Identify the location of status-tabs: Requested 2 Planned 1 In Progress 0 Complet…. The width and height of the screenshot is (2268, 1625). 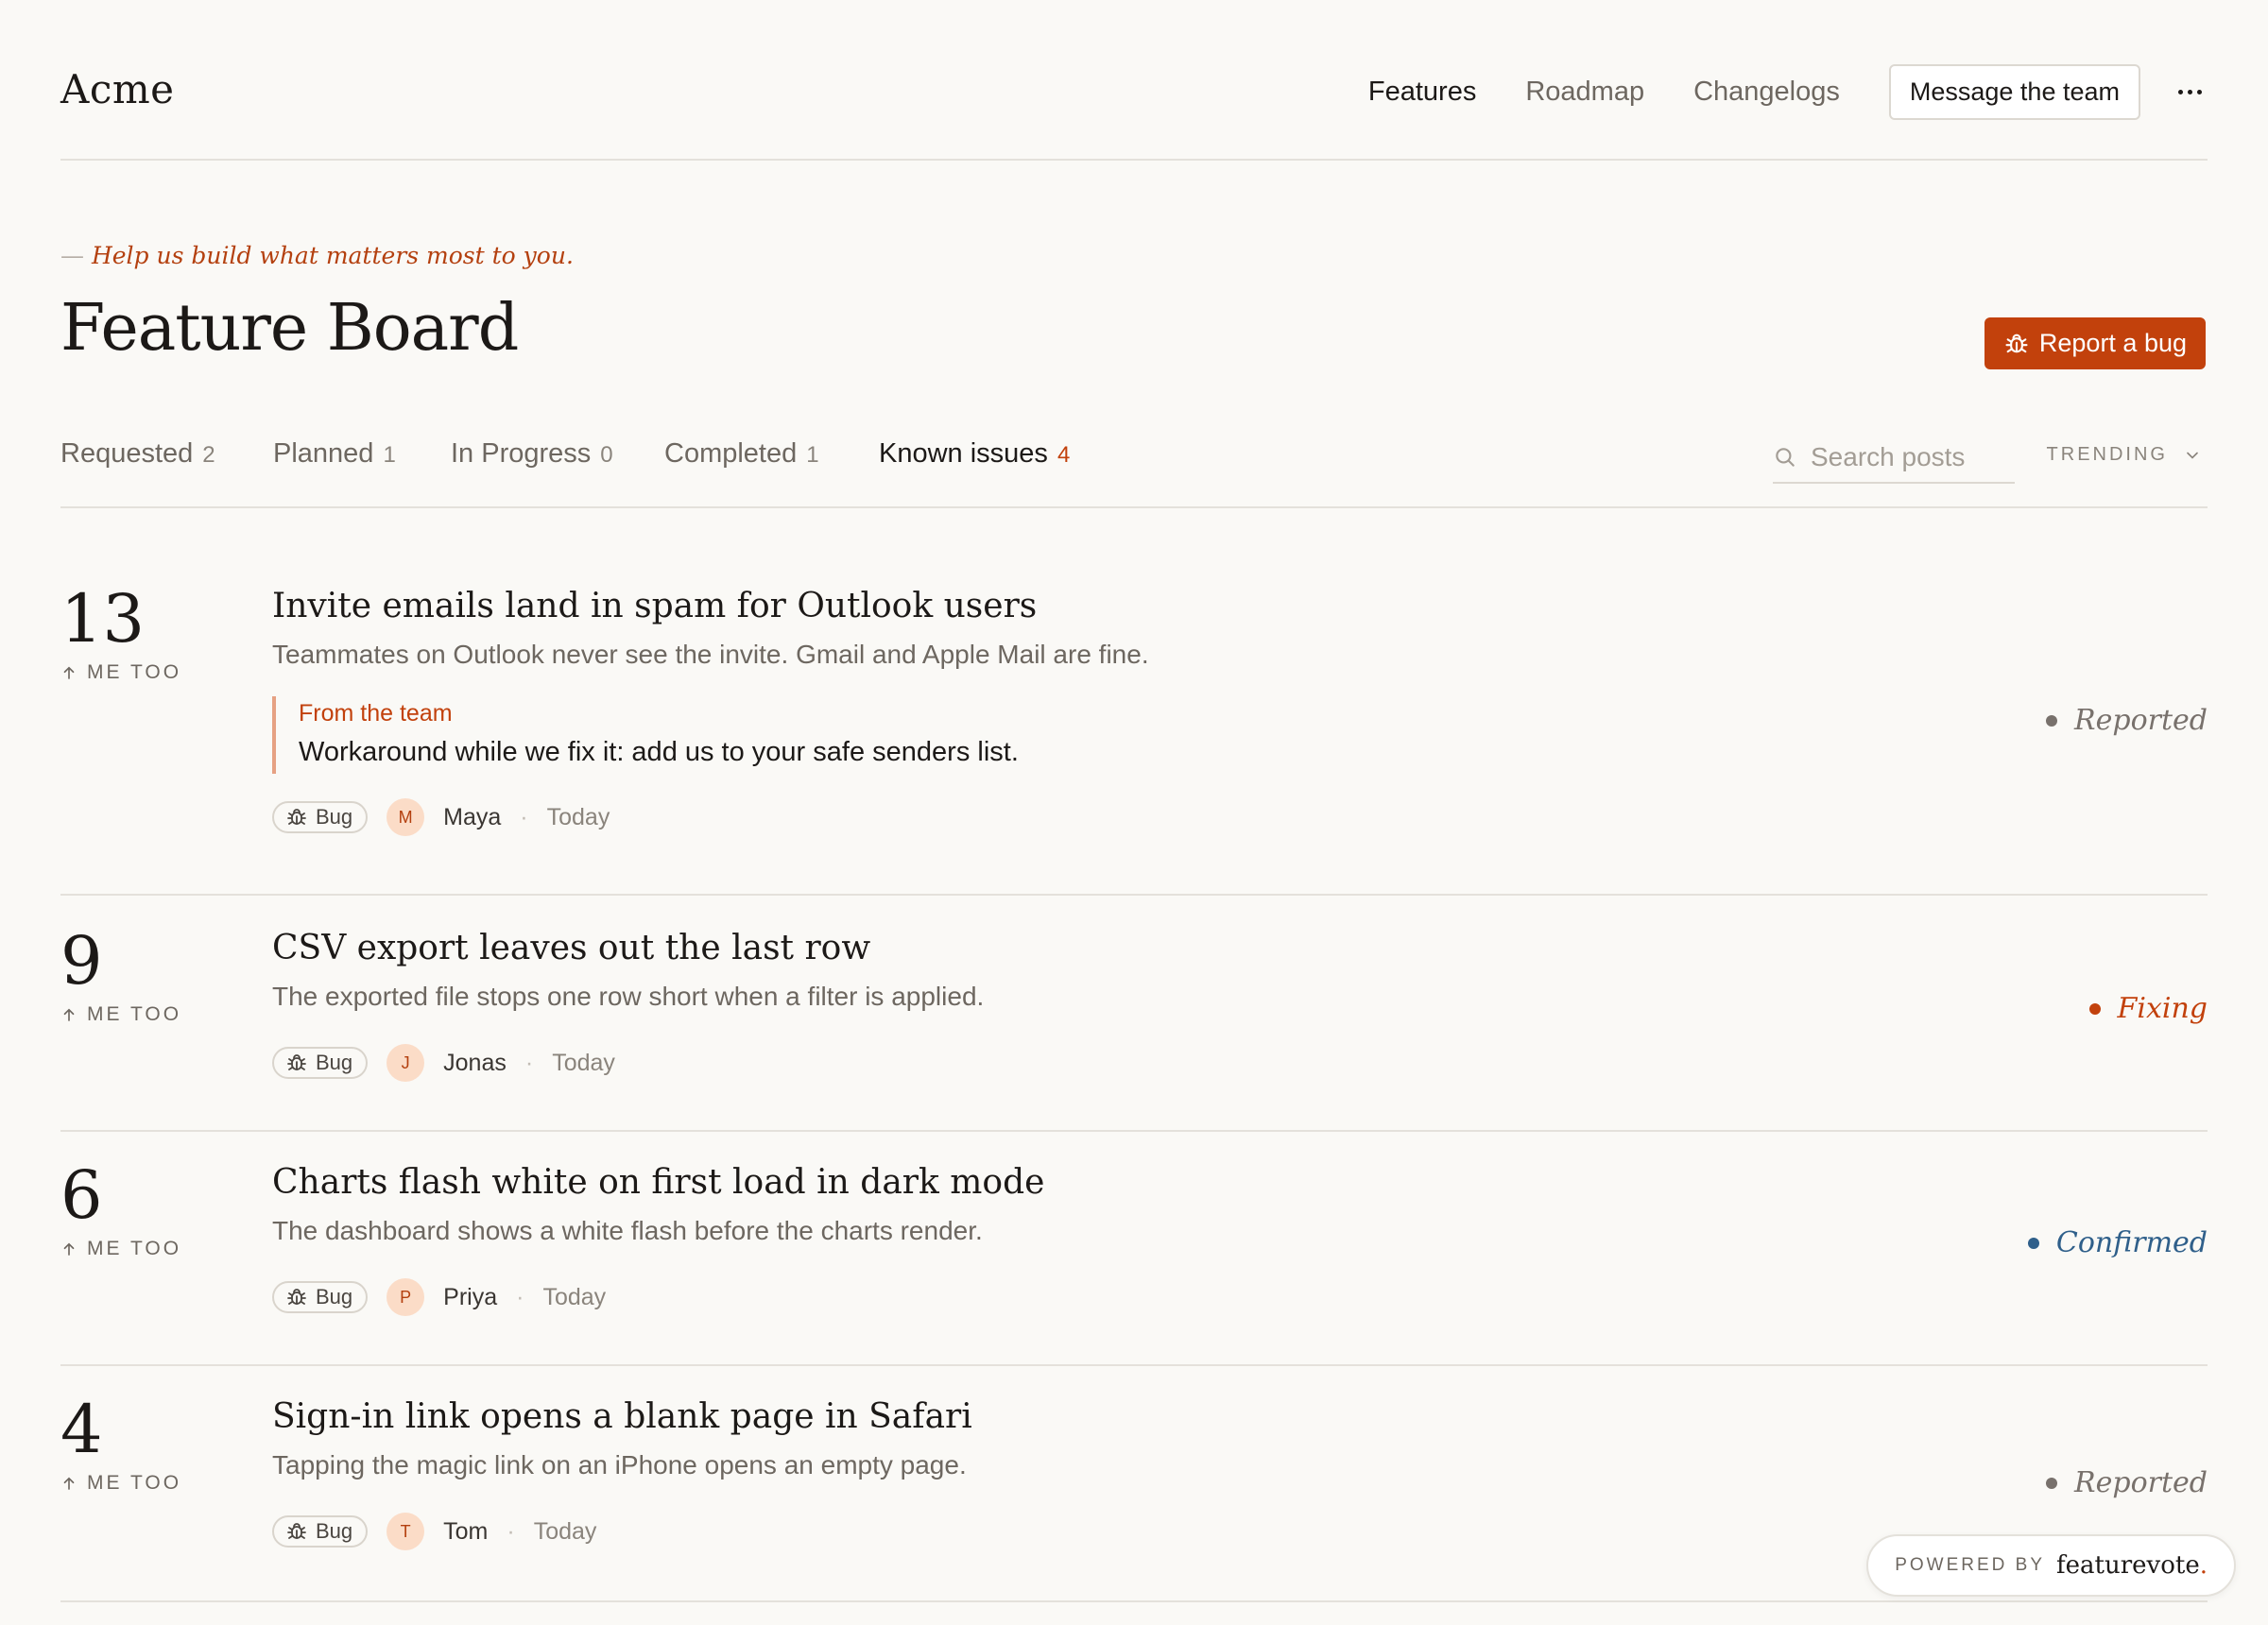
(1134, 462).